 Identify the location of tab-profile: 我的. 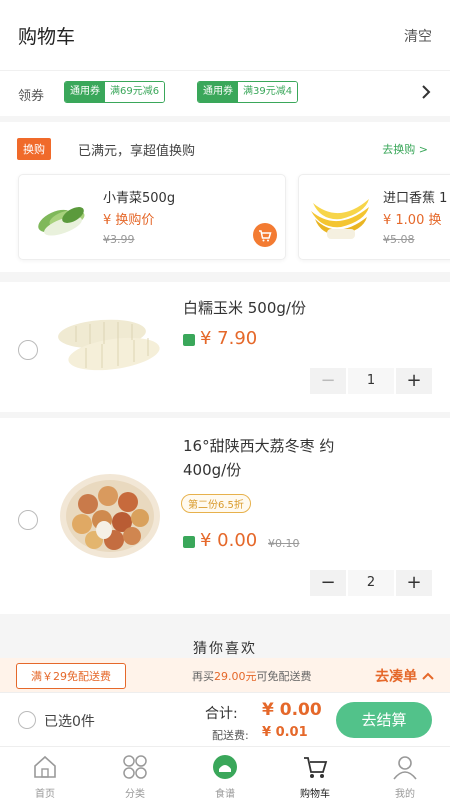
(405, 773).